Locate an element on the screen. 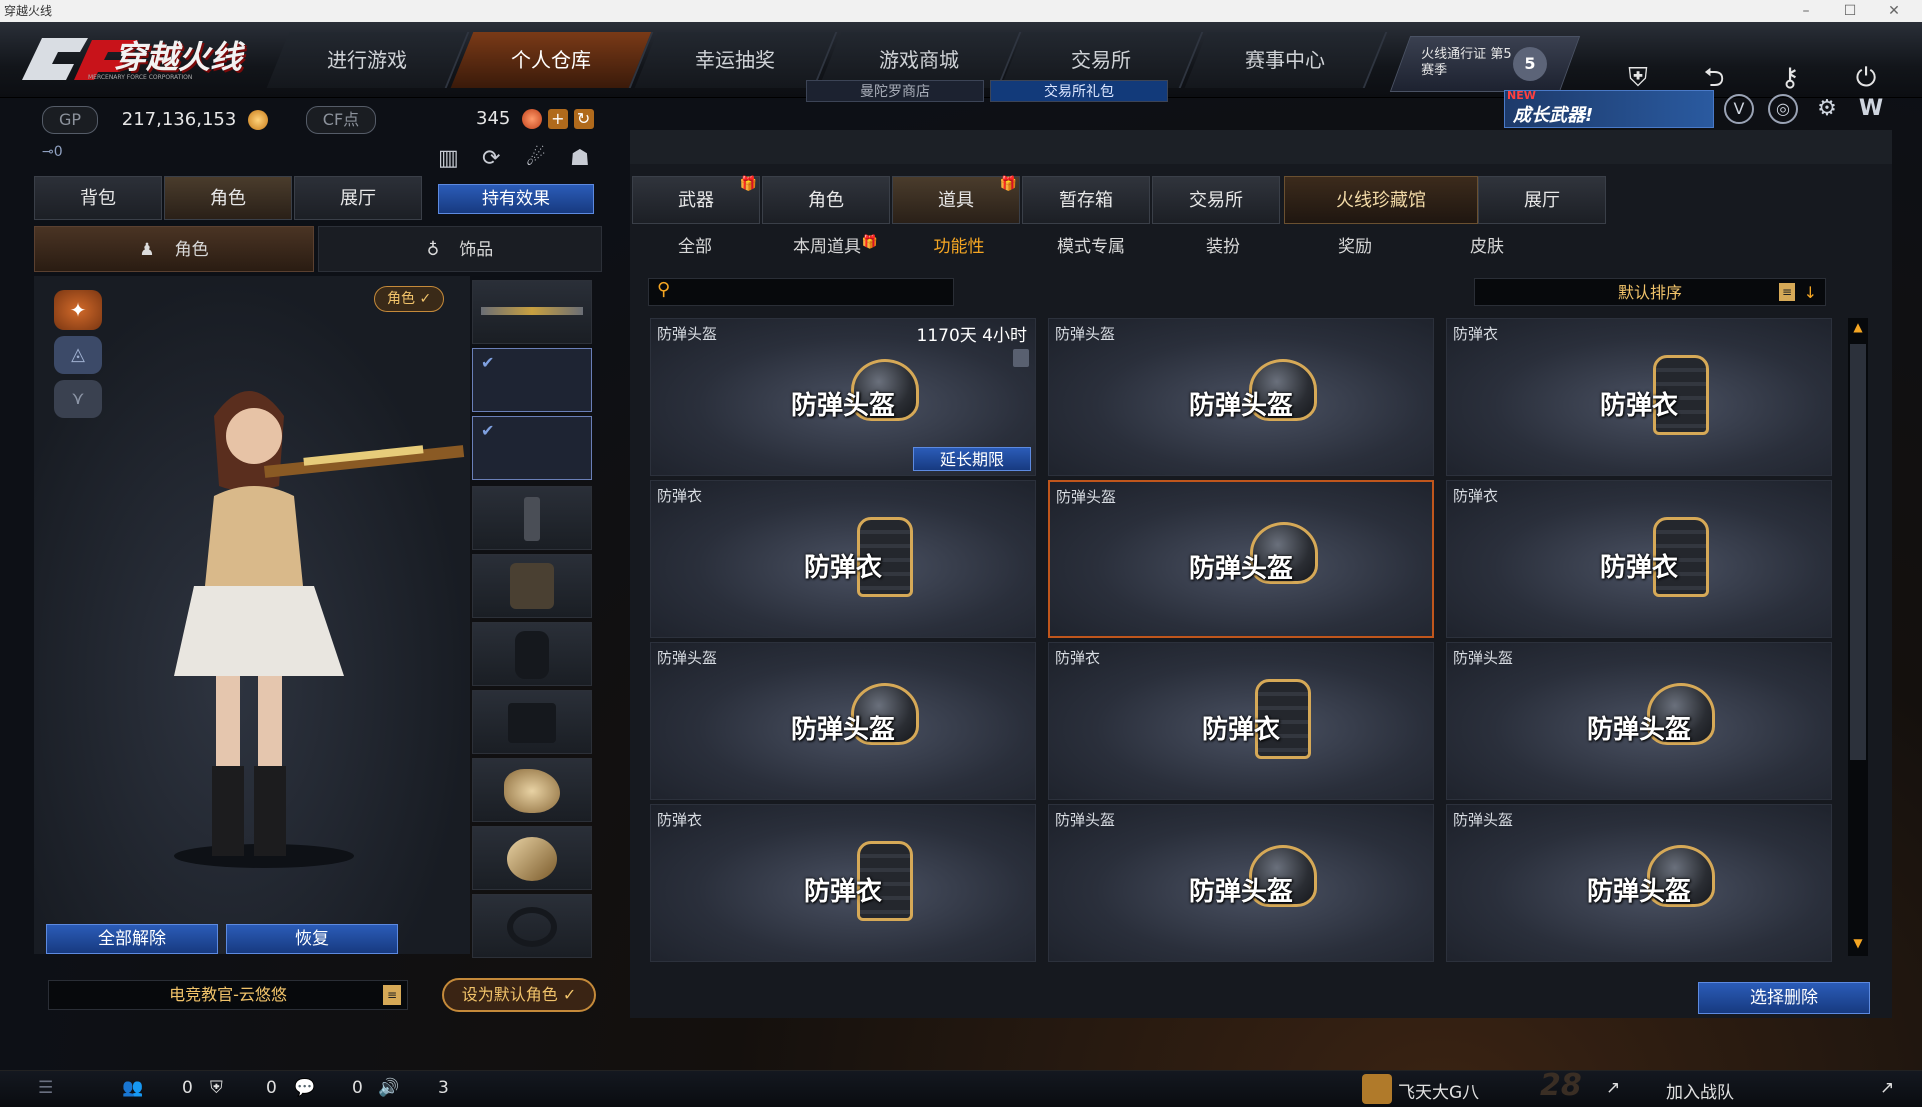 The width and height of the screenshot is (1922, 1107). category-reward: 奖励 is located at coordinates (1355, 247).